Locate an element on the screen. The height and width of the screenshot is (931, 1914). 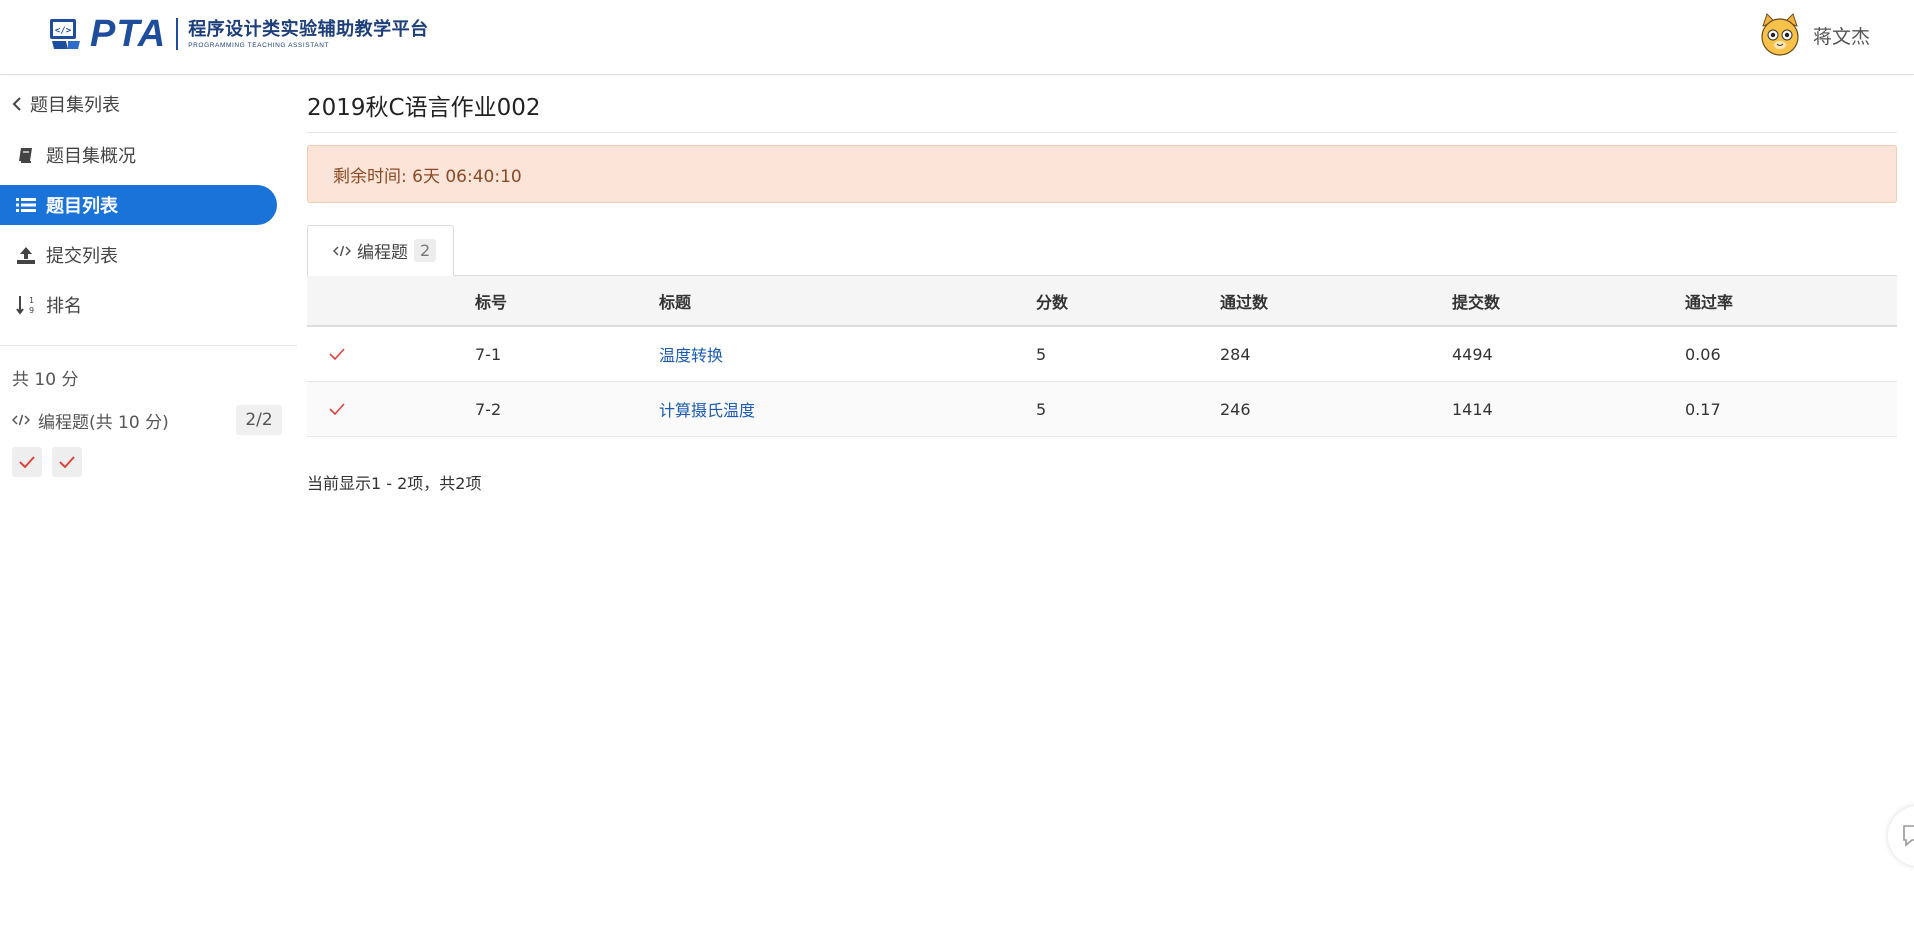
sidebar-item-label: 题目集概况 is located at coordinates (91, 156).